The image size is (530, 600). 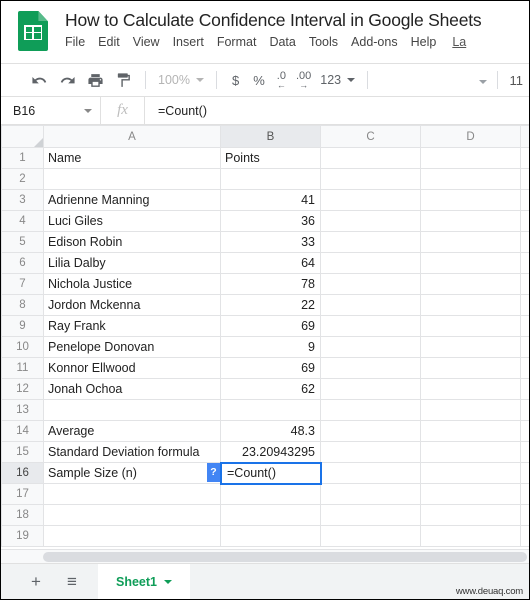 What do you see at coordinates (281, 79) in the screenshot?
I see `decrease-decimal-button: .0 ←` at bounding box center [281, 79].